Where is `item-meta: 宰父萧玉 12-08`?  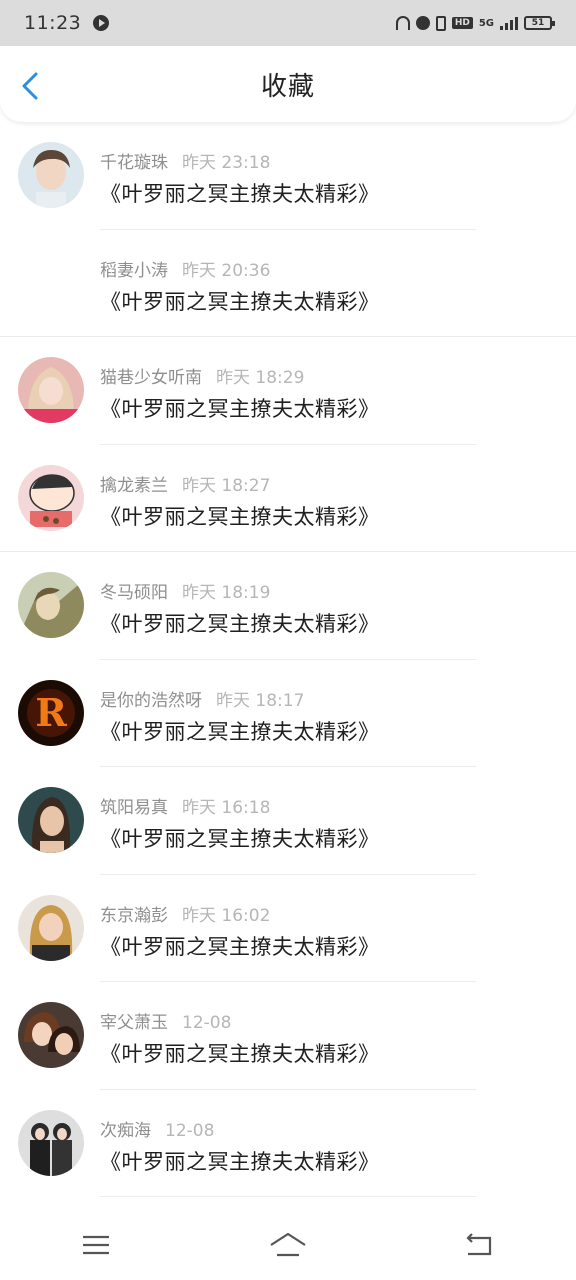
item-meta: 宰父萧玉 12-08 is located at coordinates (165, 1020).